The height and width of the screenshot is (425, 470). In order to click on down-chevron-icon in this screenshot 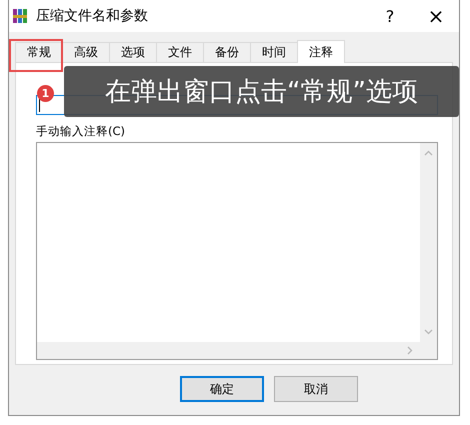, I will do `click(428, 332)`.